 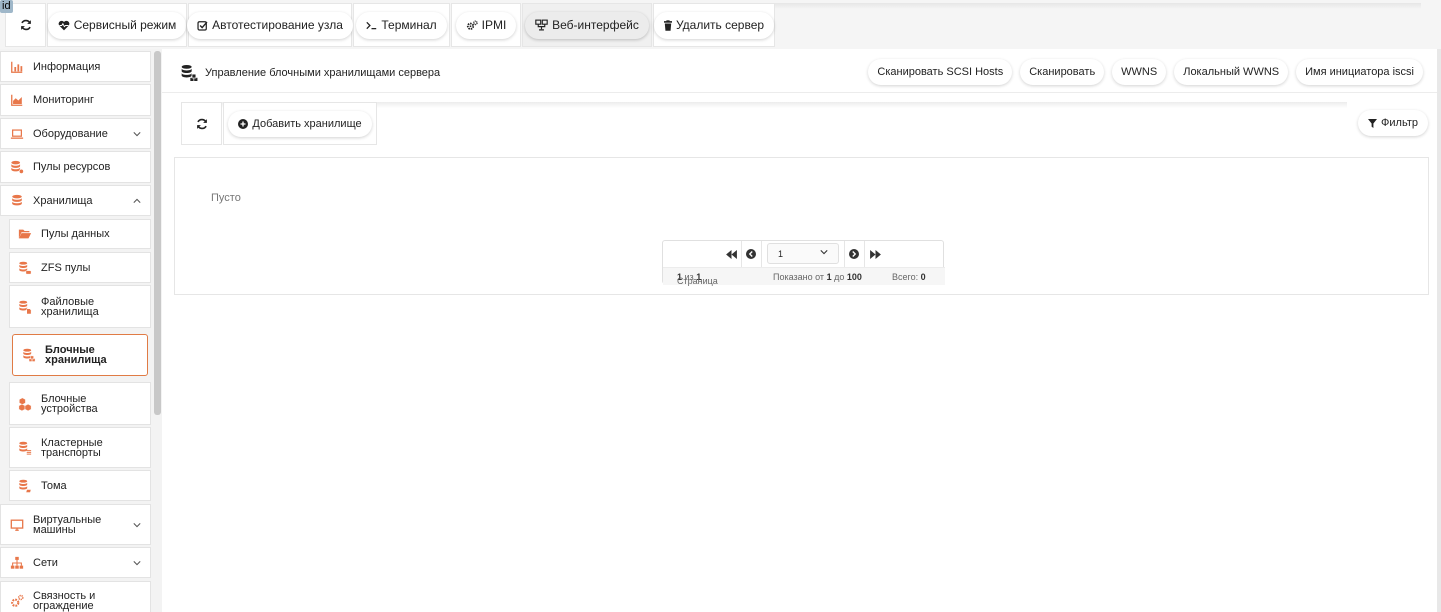 What do you see at coordinates (875, 254) in the screenshot?
I see `last-page-button` at bounding box center [875, 254].